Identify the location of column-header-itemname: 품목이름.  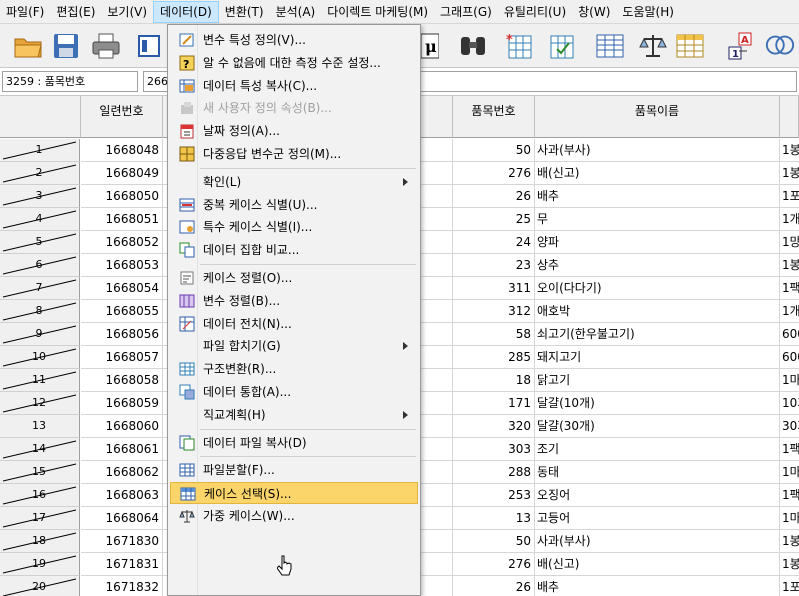
(657, 117).